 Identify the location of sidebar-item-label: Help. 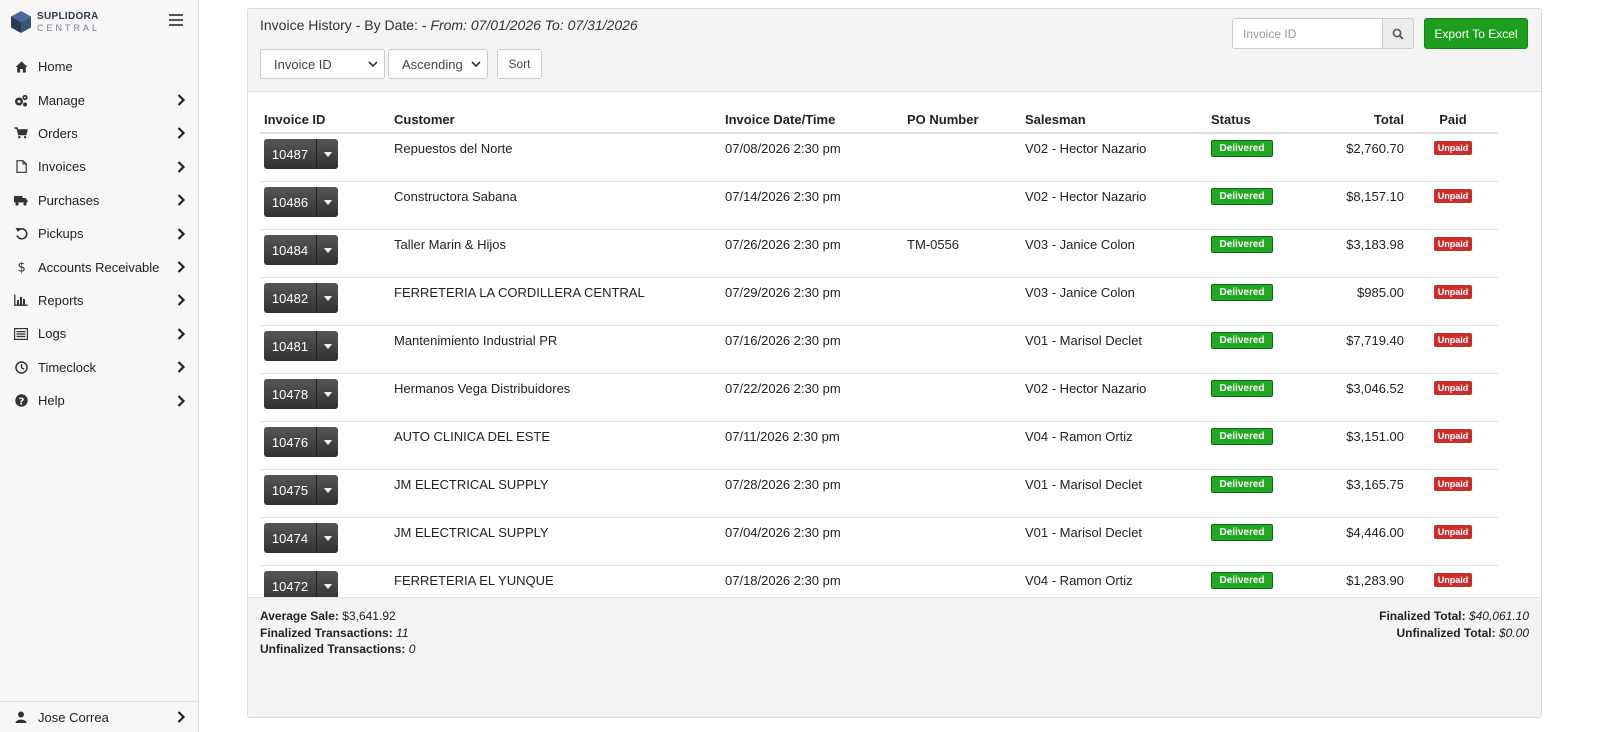
(51, 401).